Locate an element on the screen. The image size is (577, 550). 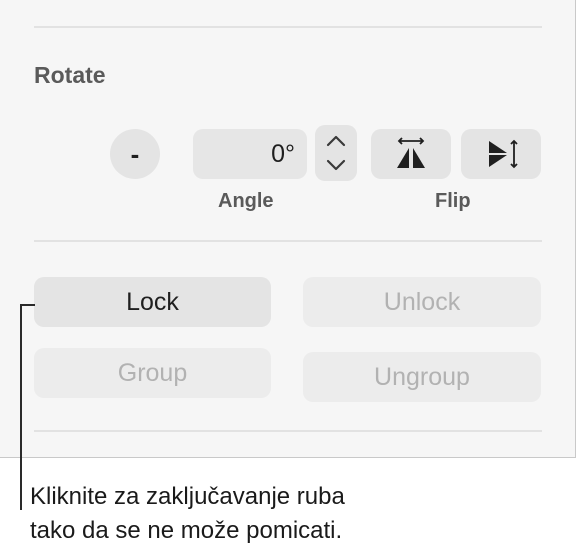
flip-vertical-button is located at coordinates (501, 154).